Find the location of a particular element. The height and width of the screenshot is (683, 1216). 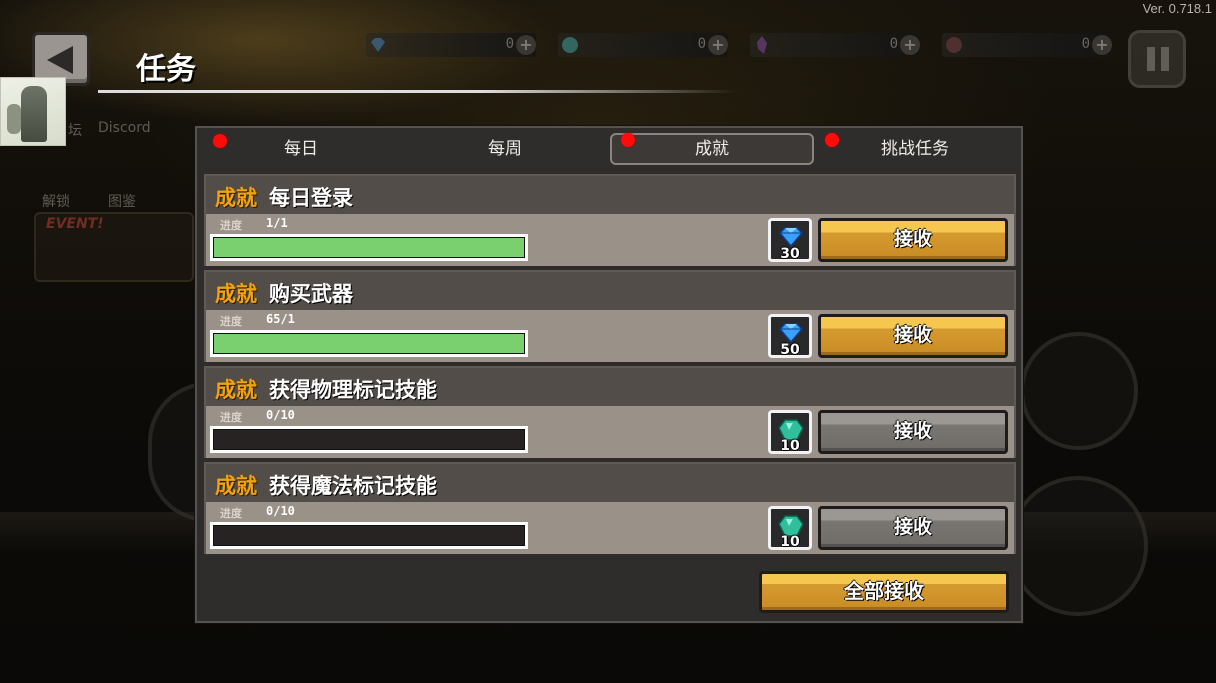

reward-slot: 30 is located at coordinates (790, 240).